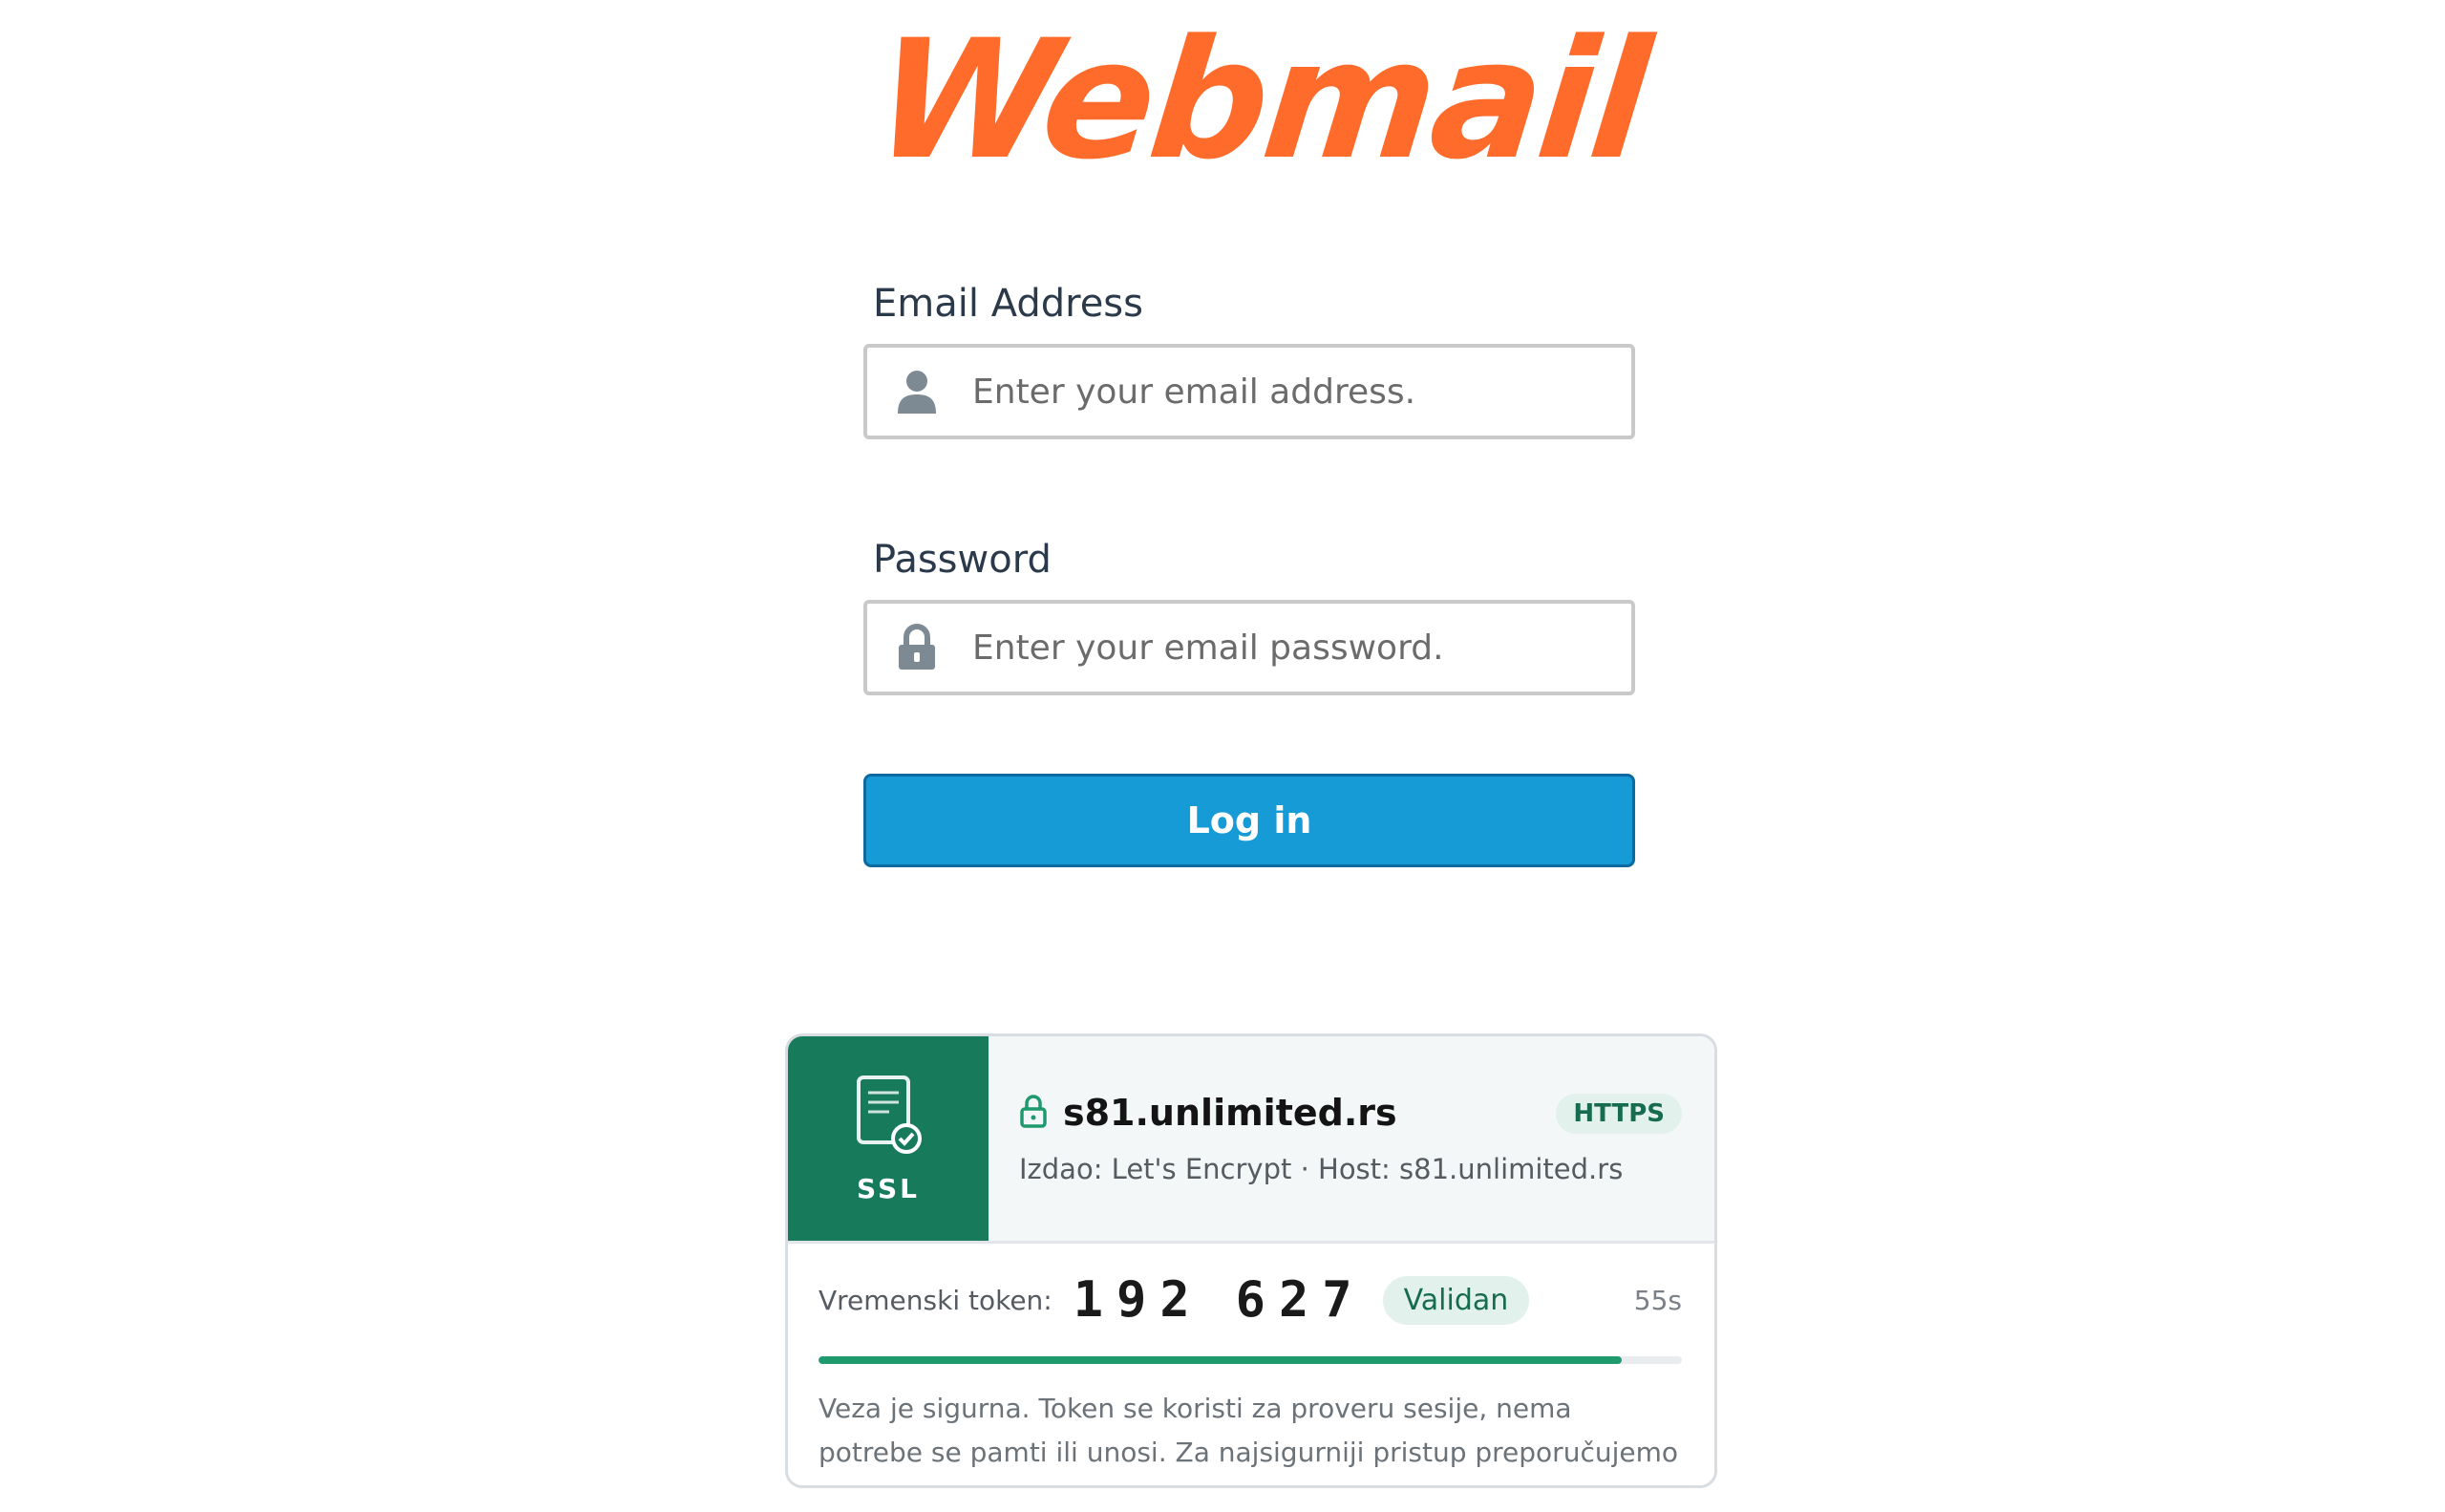 The height and width of the screenshot is (1512, 2445). I want to click on password-input, so click(1299, 647).